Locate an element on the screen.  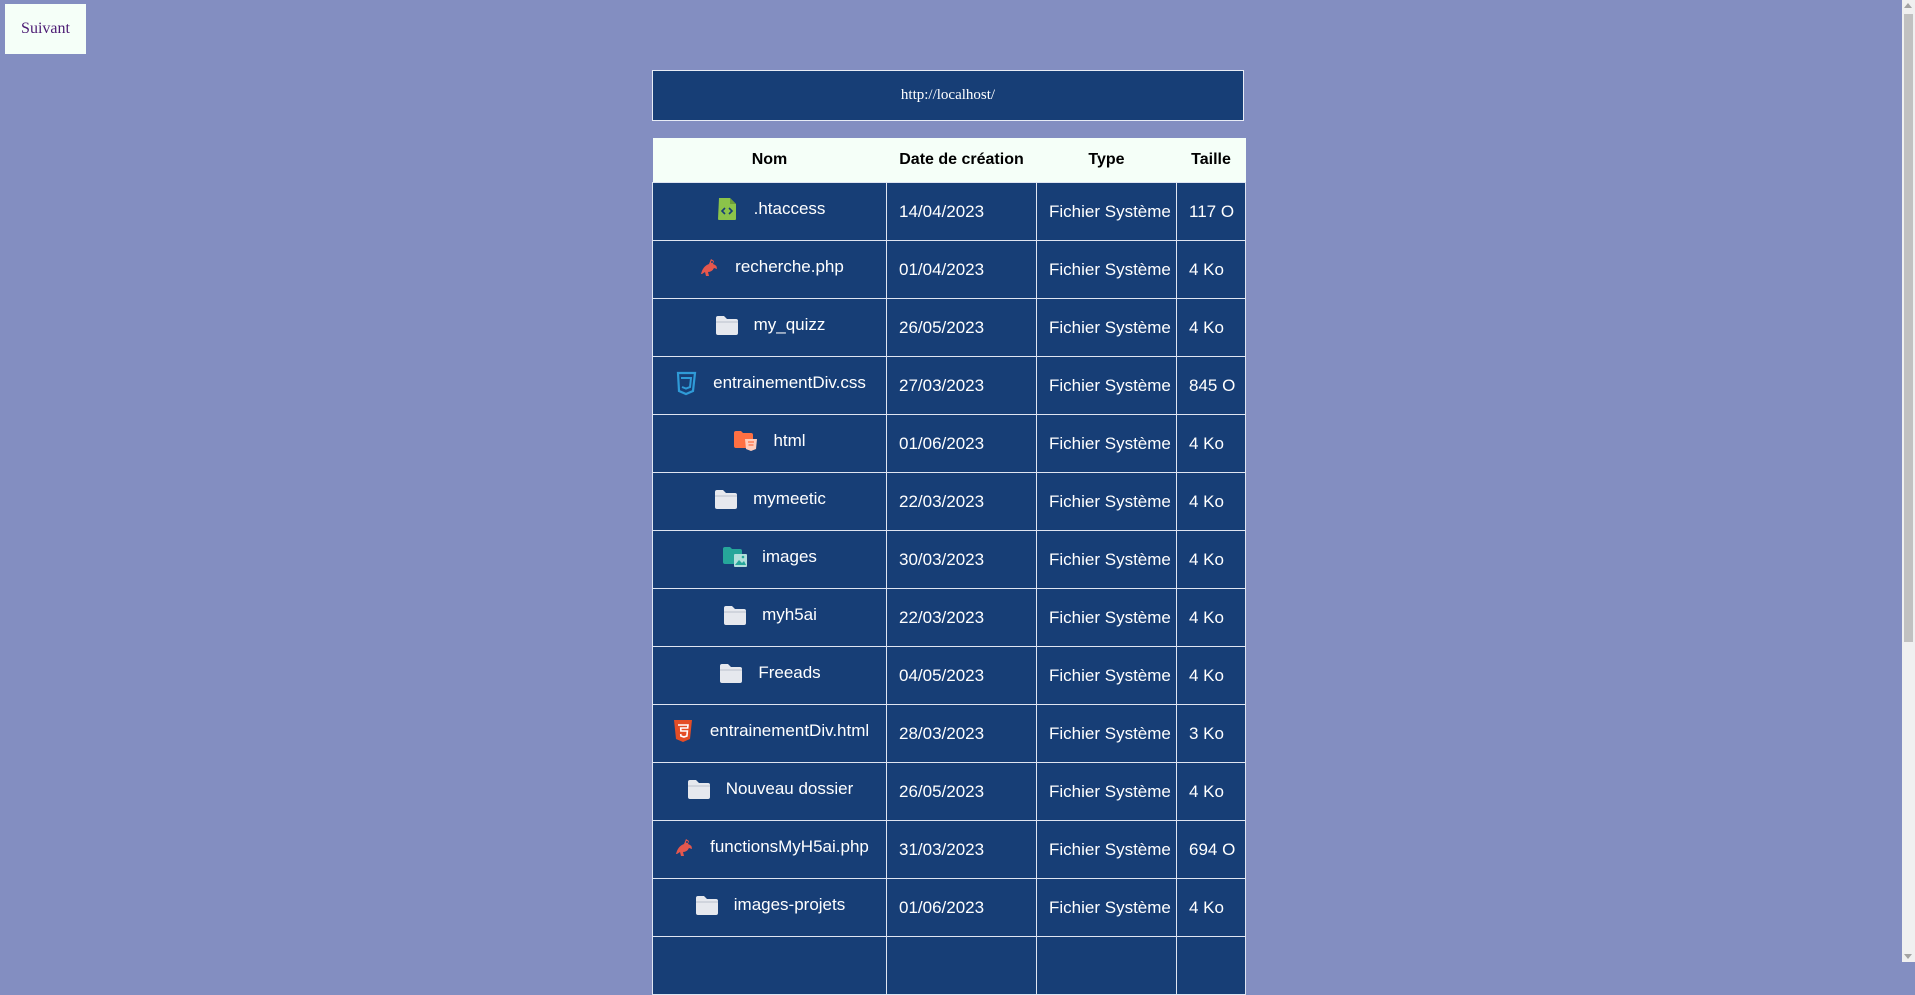
table-header-row: Nom Date de création Type Taille is located at coordinates (949, 160).